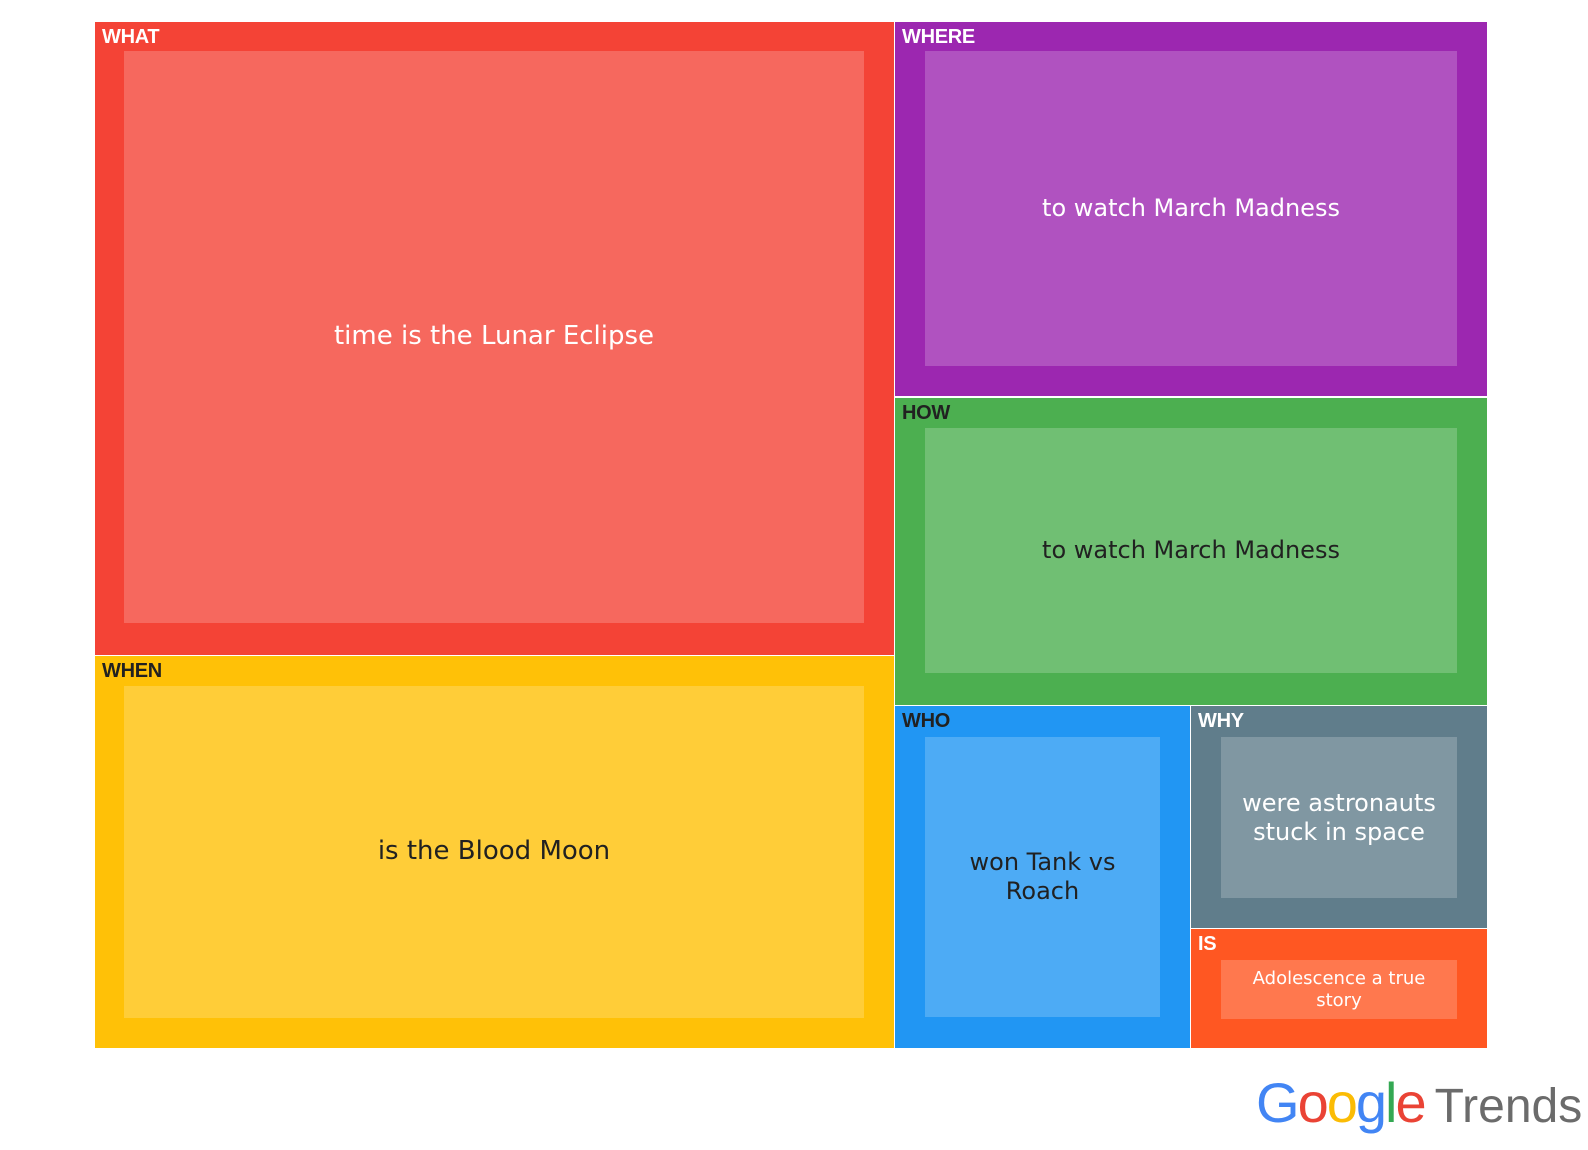 The height and width of the screenshot is (1150, 1588). I want to click on trends-wordmark: Trends, so click(1508, 1106).